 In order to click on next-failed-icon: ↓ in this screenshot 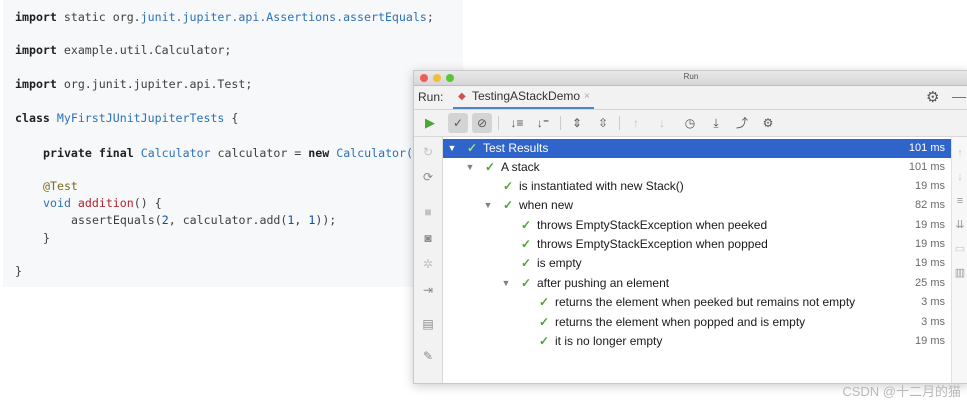, I will do `click(662, 123)`.